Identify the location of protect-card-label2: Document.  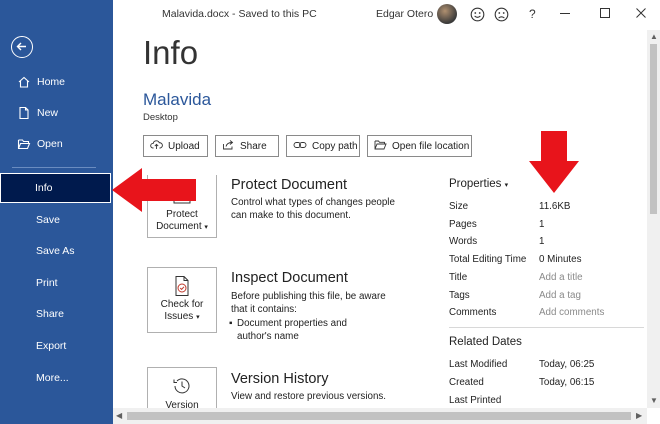
(179, 226).